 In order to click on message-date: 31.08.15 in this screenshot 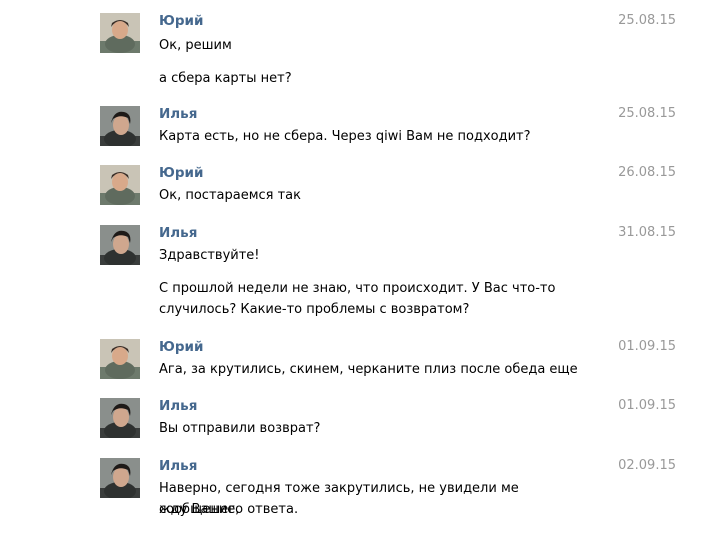, I will do `click(647, 233)`.